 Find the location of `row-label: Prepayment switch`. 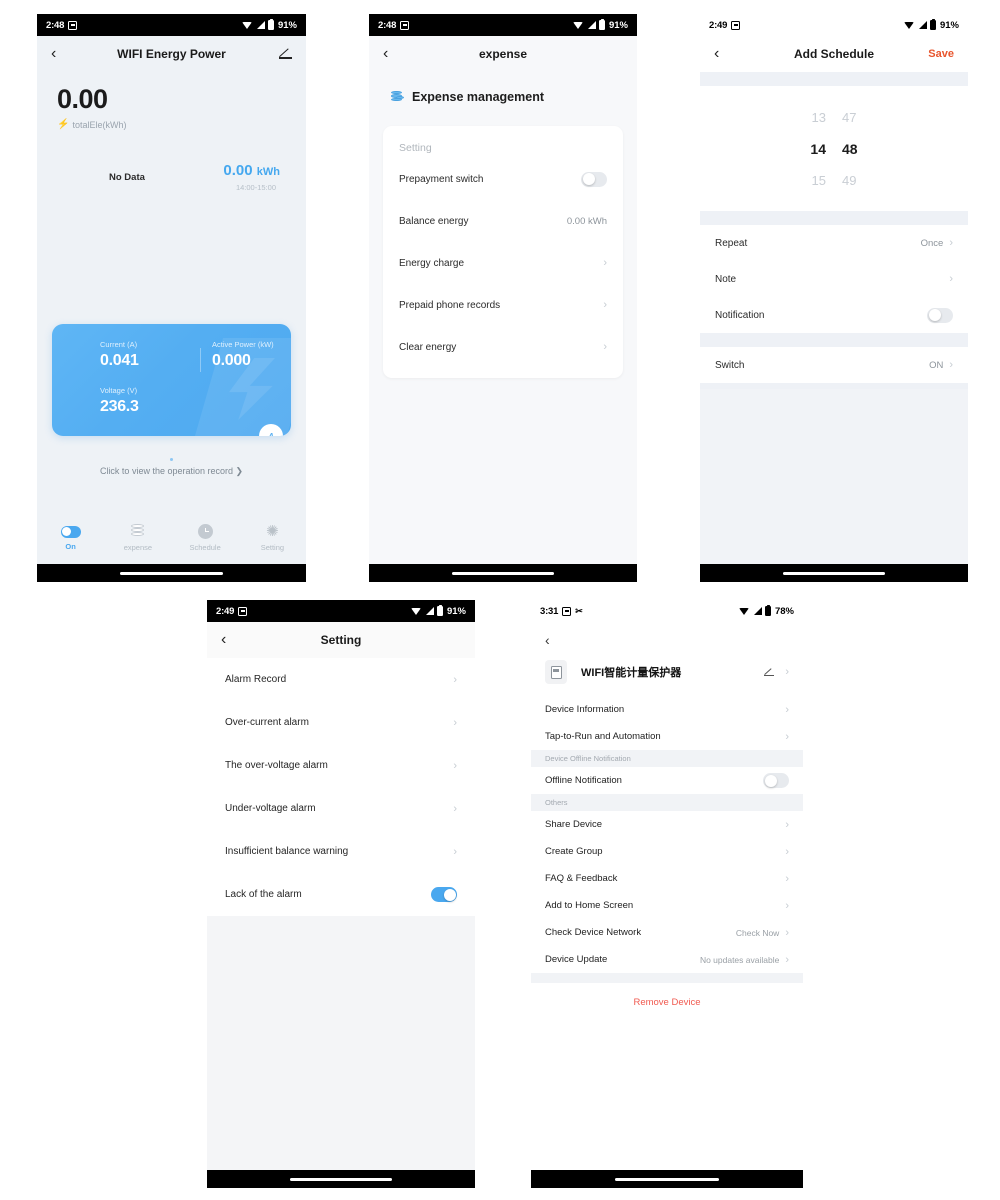

row-label: Prepayment switch is located at coordinates (441, 179).